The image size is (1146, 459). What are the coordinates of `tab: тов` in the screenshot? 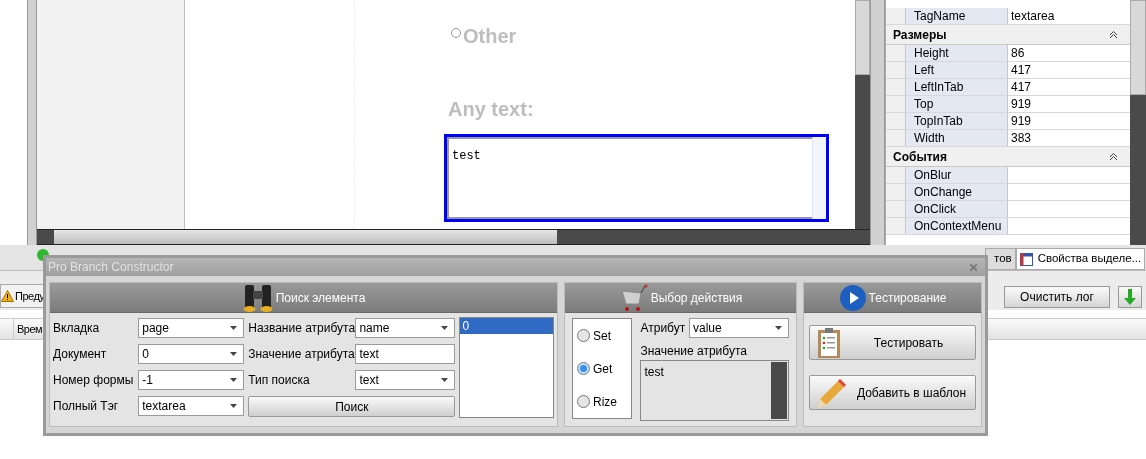 It's located at (1000, 259).